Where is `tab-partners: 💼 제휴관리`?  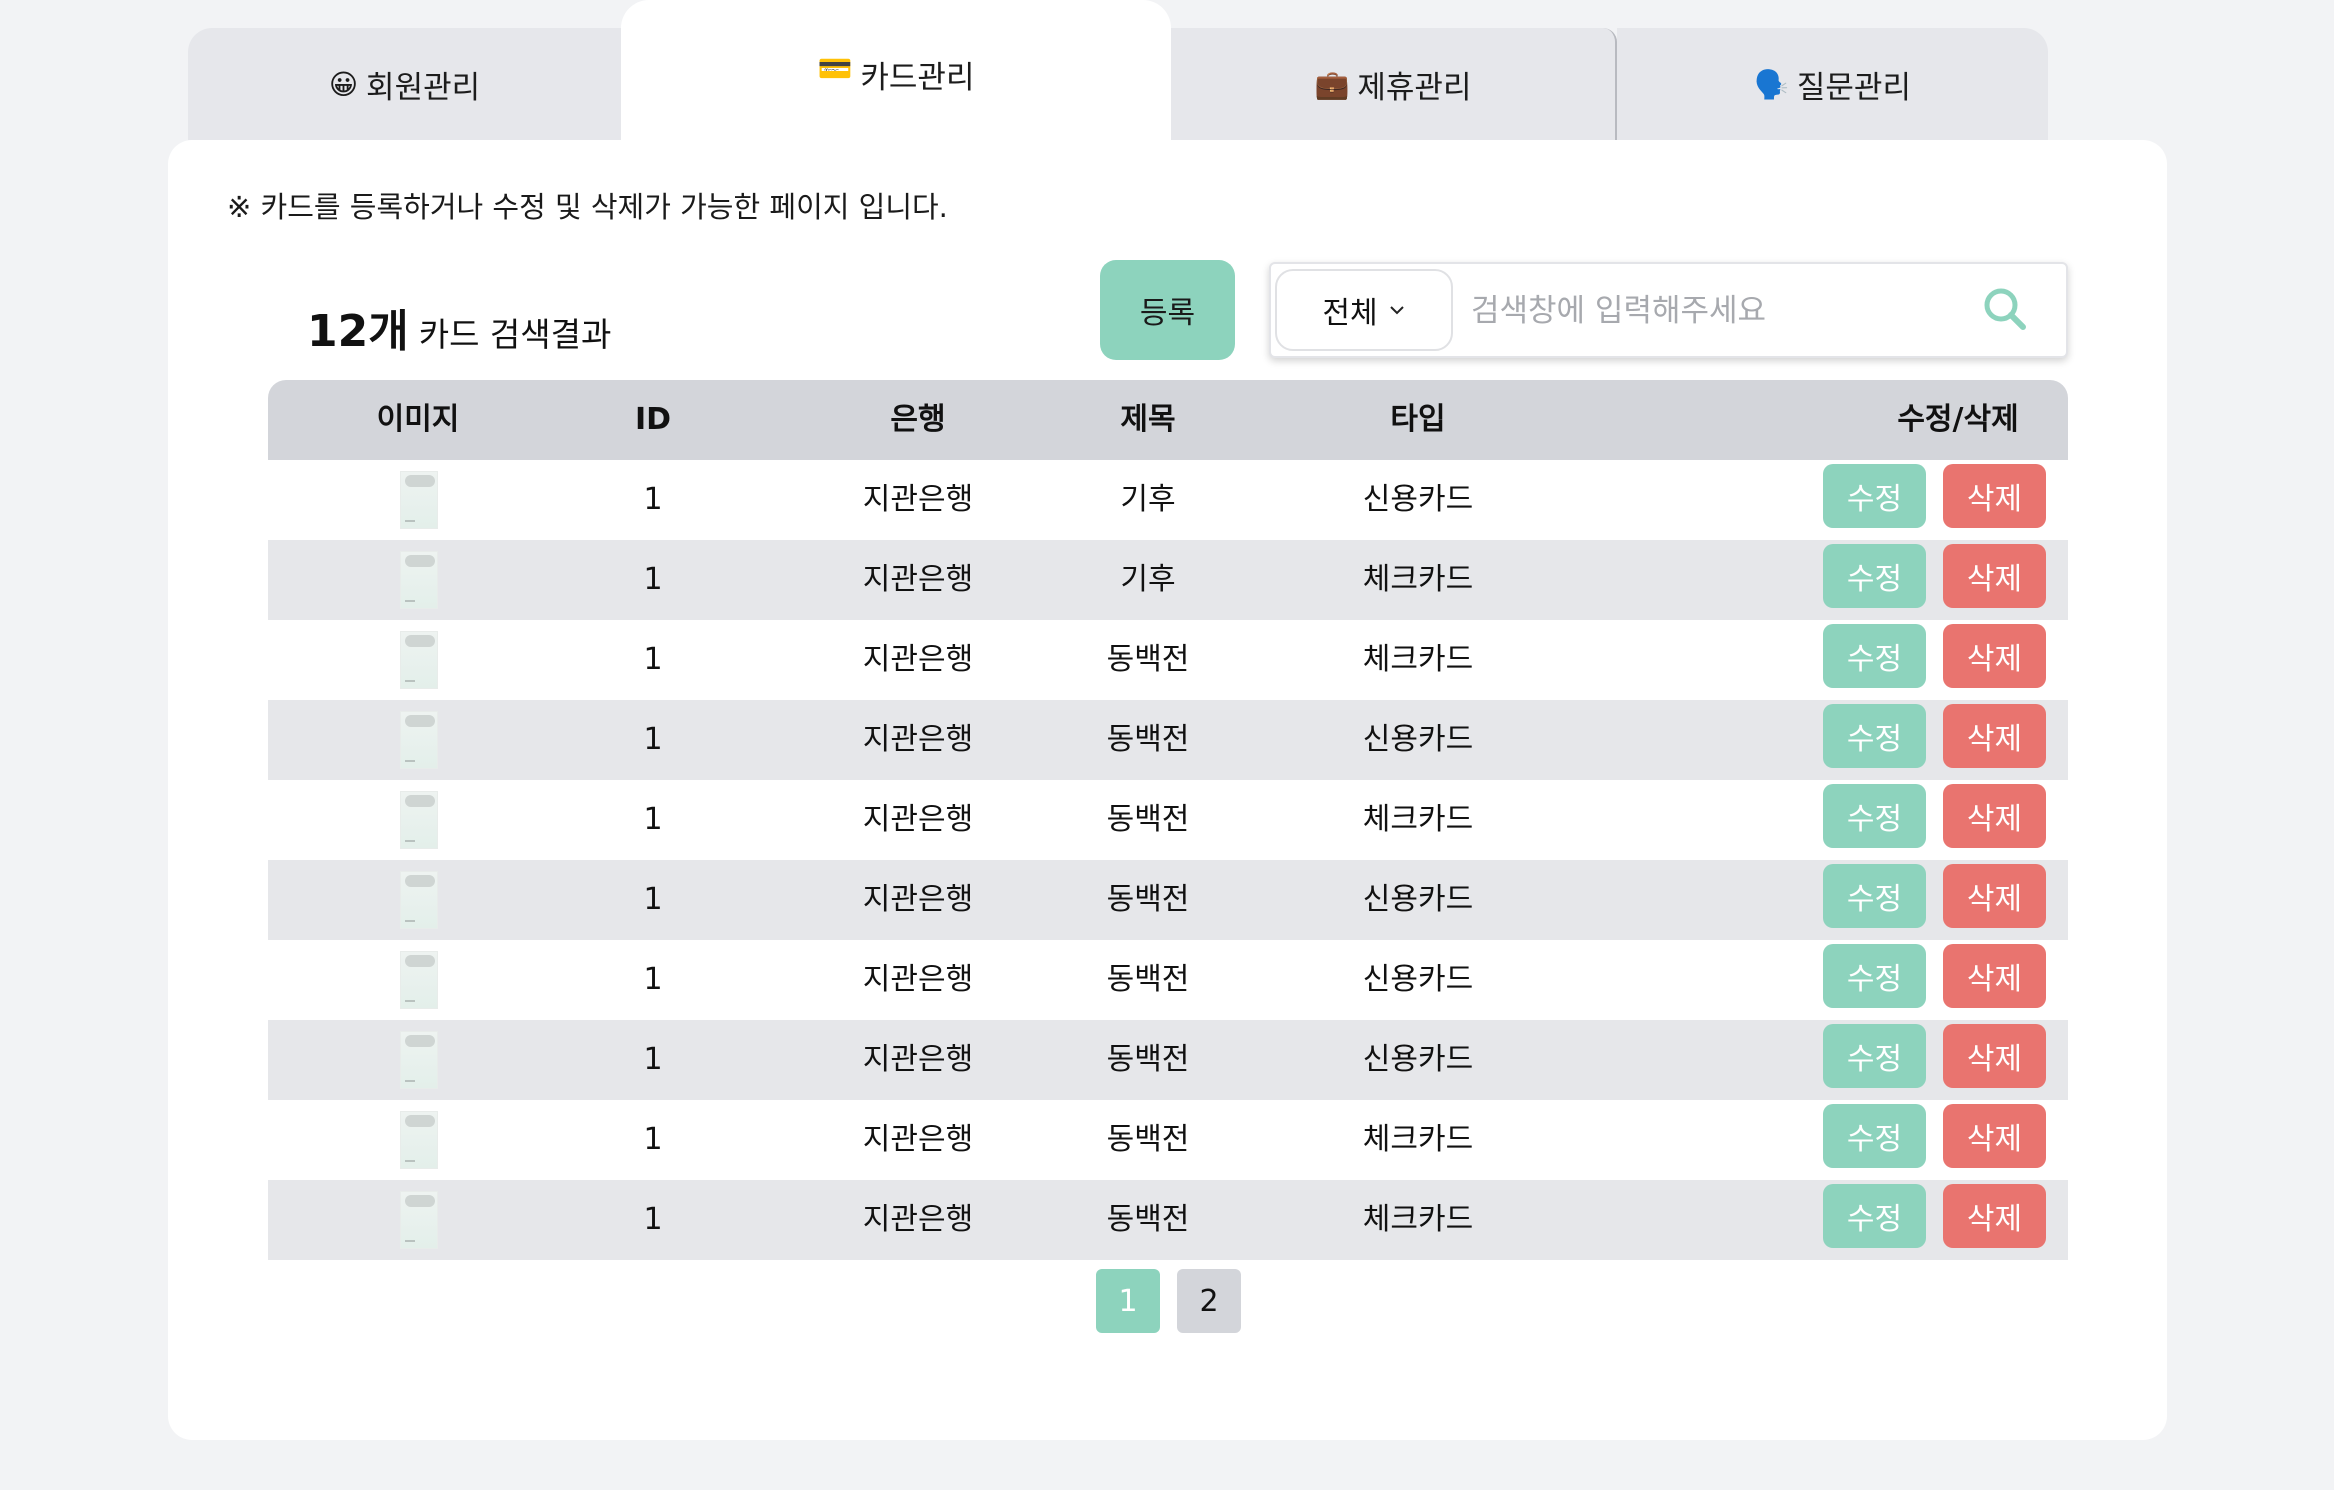
tab-partners: 💼 제휴관리 is located at coordinates (1394, 84).